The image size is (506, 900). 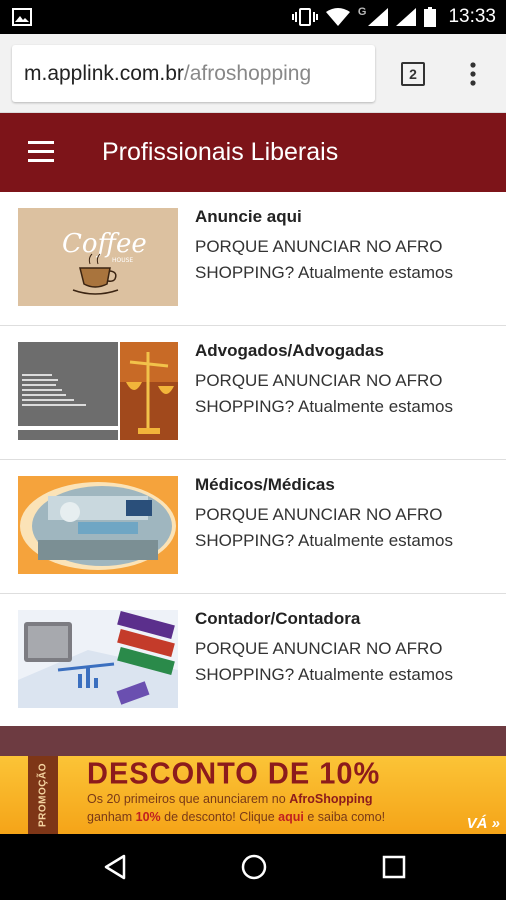 I want to click on medical-thumbnail, so click(x=98, y=525).